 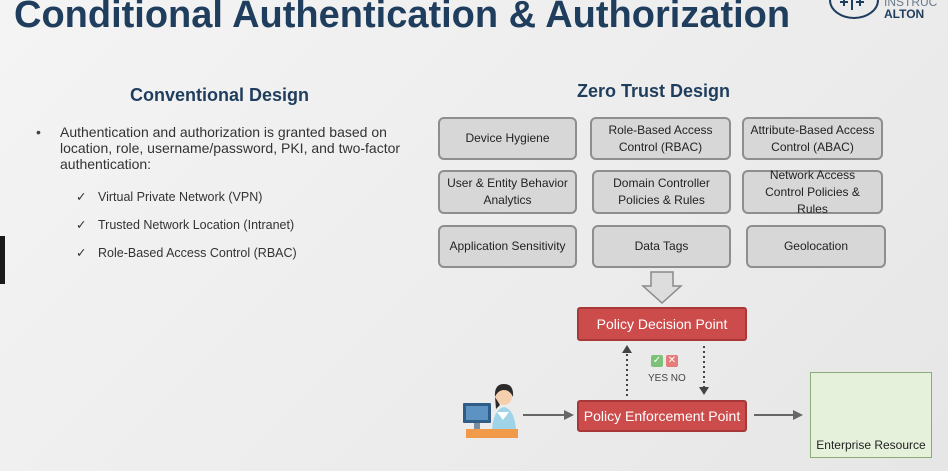 I want to click on enterprise-resource-label: Enterprise Resource, so click(x=871, y=445).